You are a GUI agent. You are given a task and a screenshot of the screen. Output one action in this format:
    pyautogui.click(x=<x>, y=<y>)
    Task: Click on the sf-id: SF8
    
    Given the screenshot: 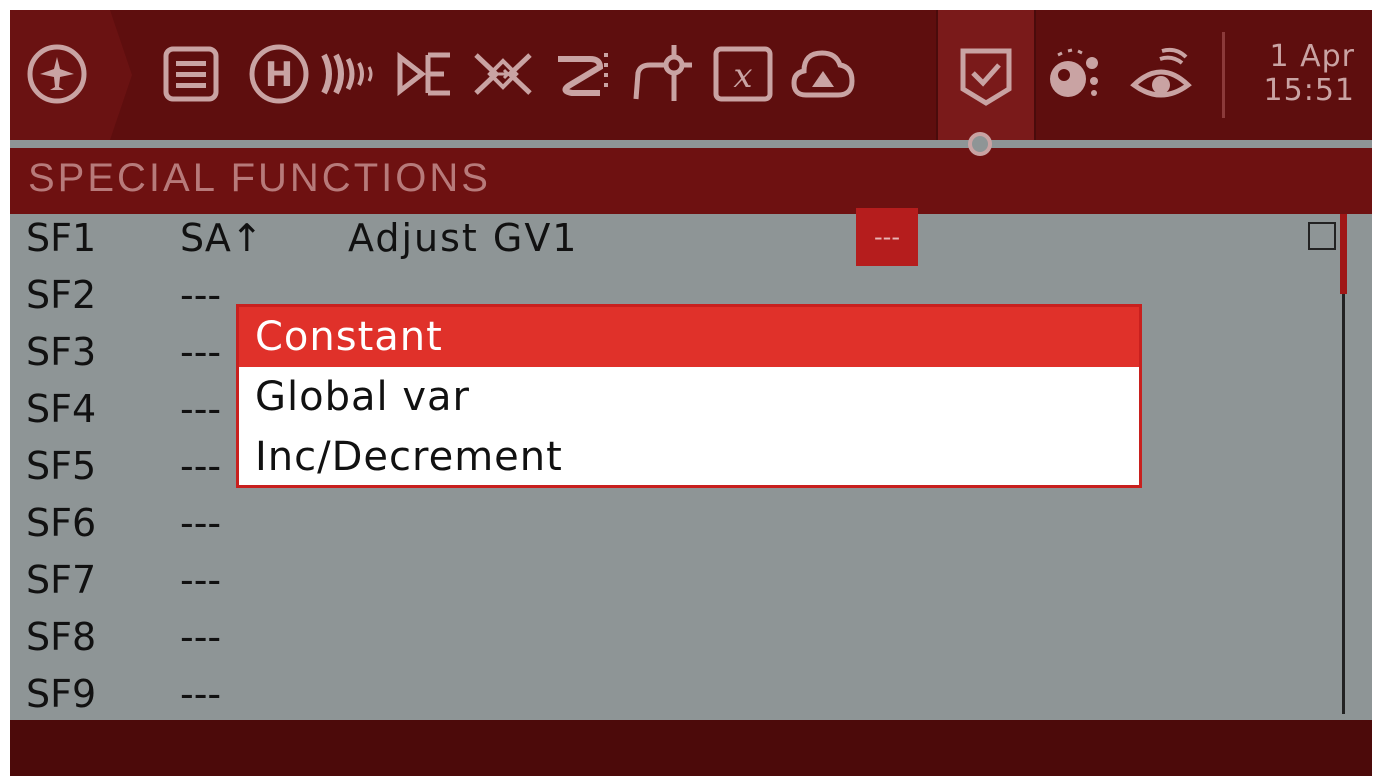 What is the action you would take?
    pyautogui.click(x=61, y=637)
    